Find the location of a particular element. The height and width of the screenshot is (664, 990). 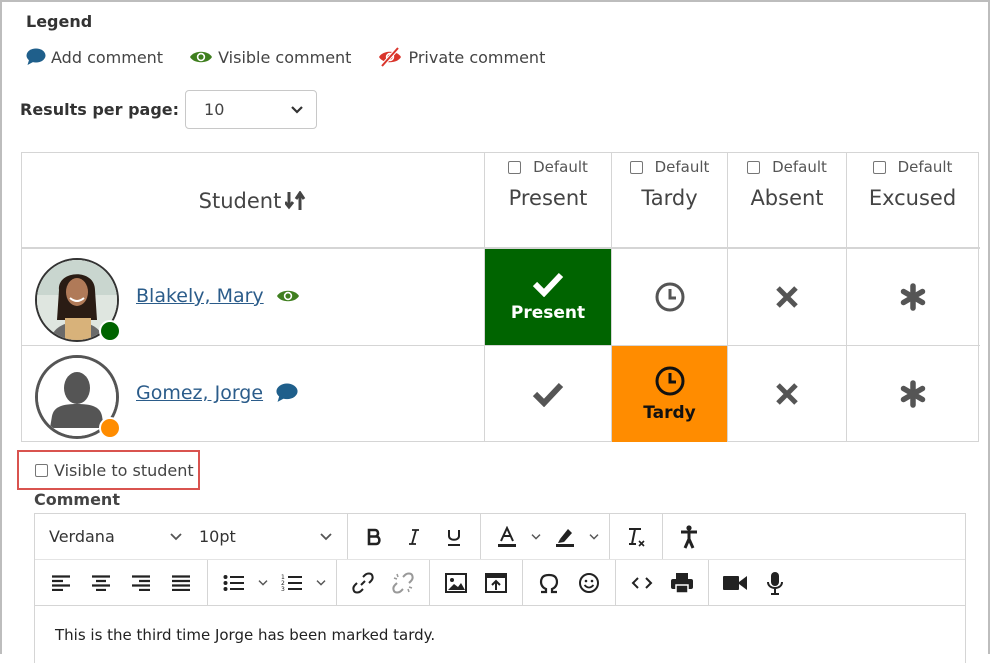

column-title: Absent is located at coordinates (787, 198).